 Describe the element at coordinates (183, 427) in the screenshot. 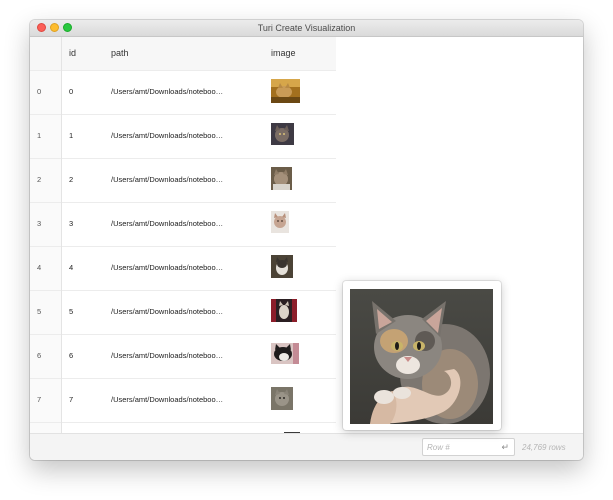

I see `table-row-partial` at that location.